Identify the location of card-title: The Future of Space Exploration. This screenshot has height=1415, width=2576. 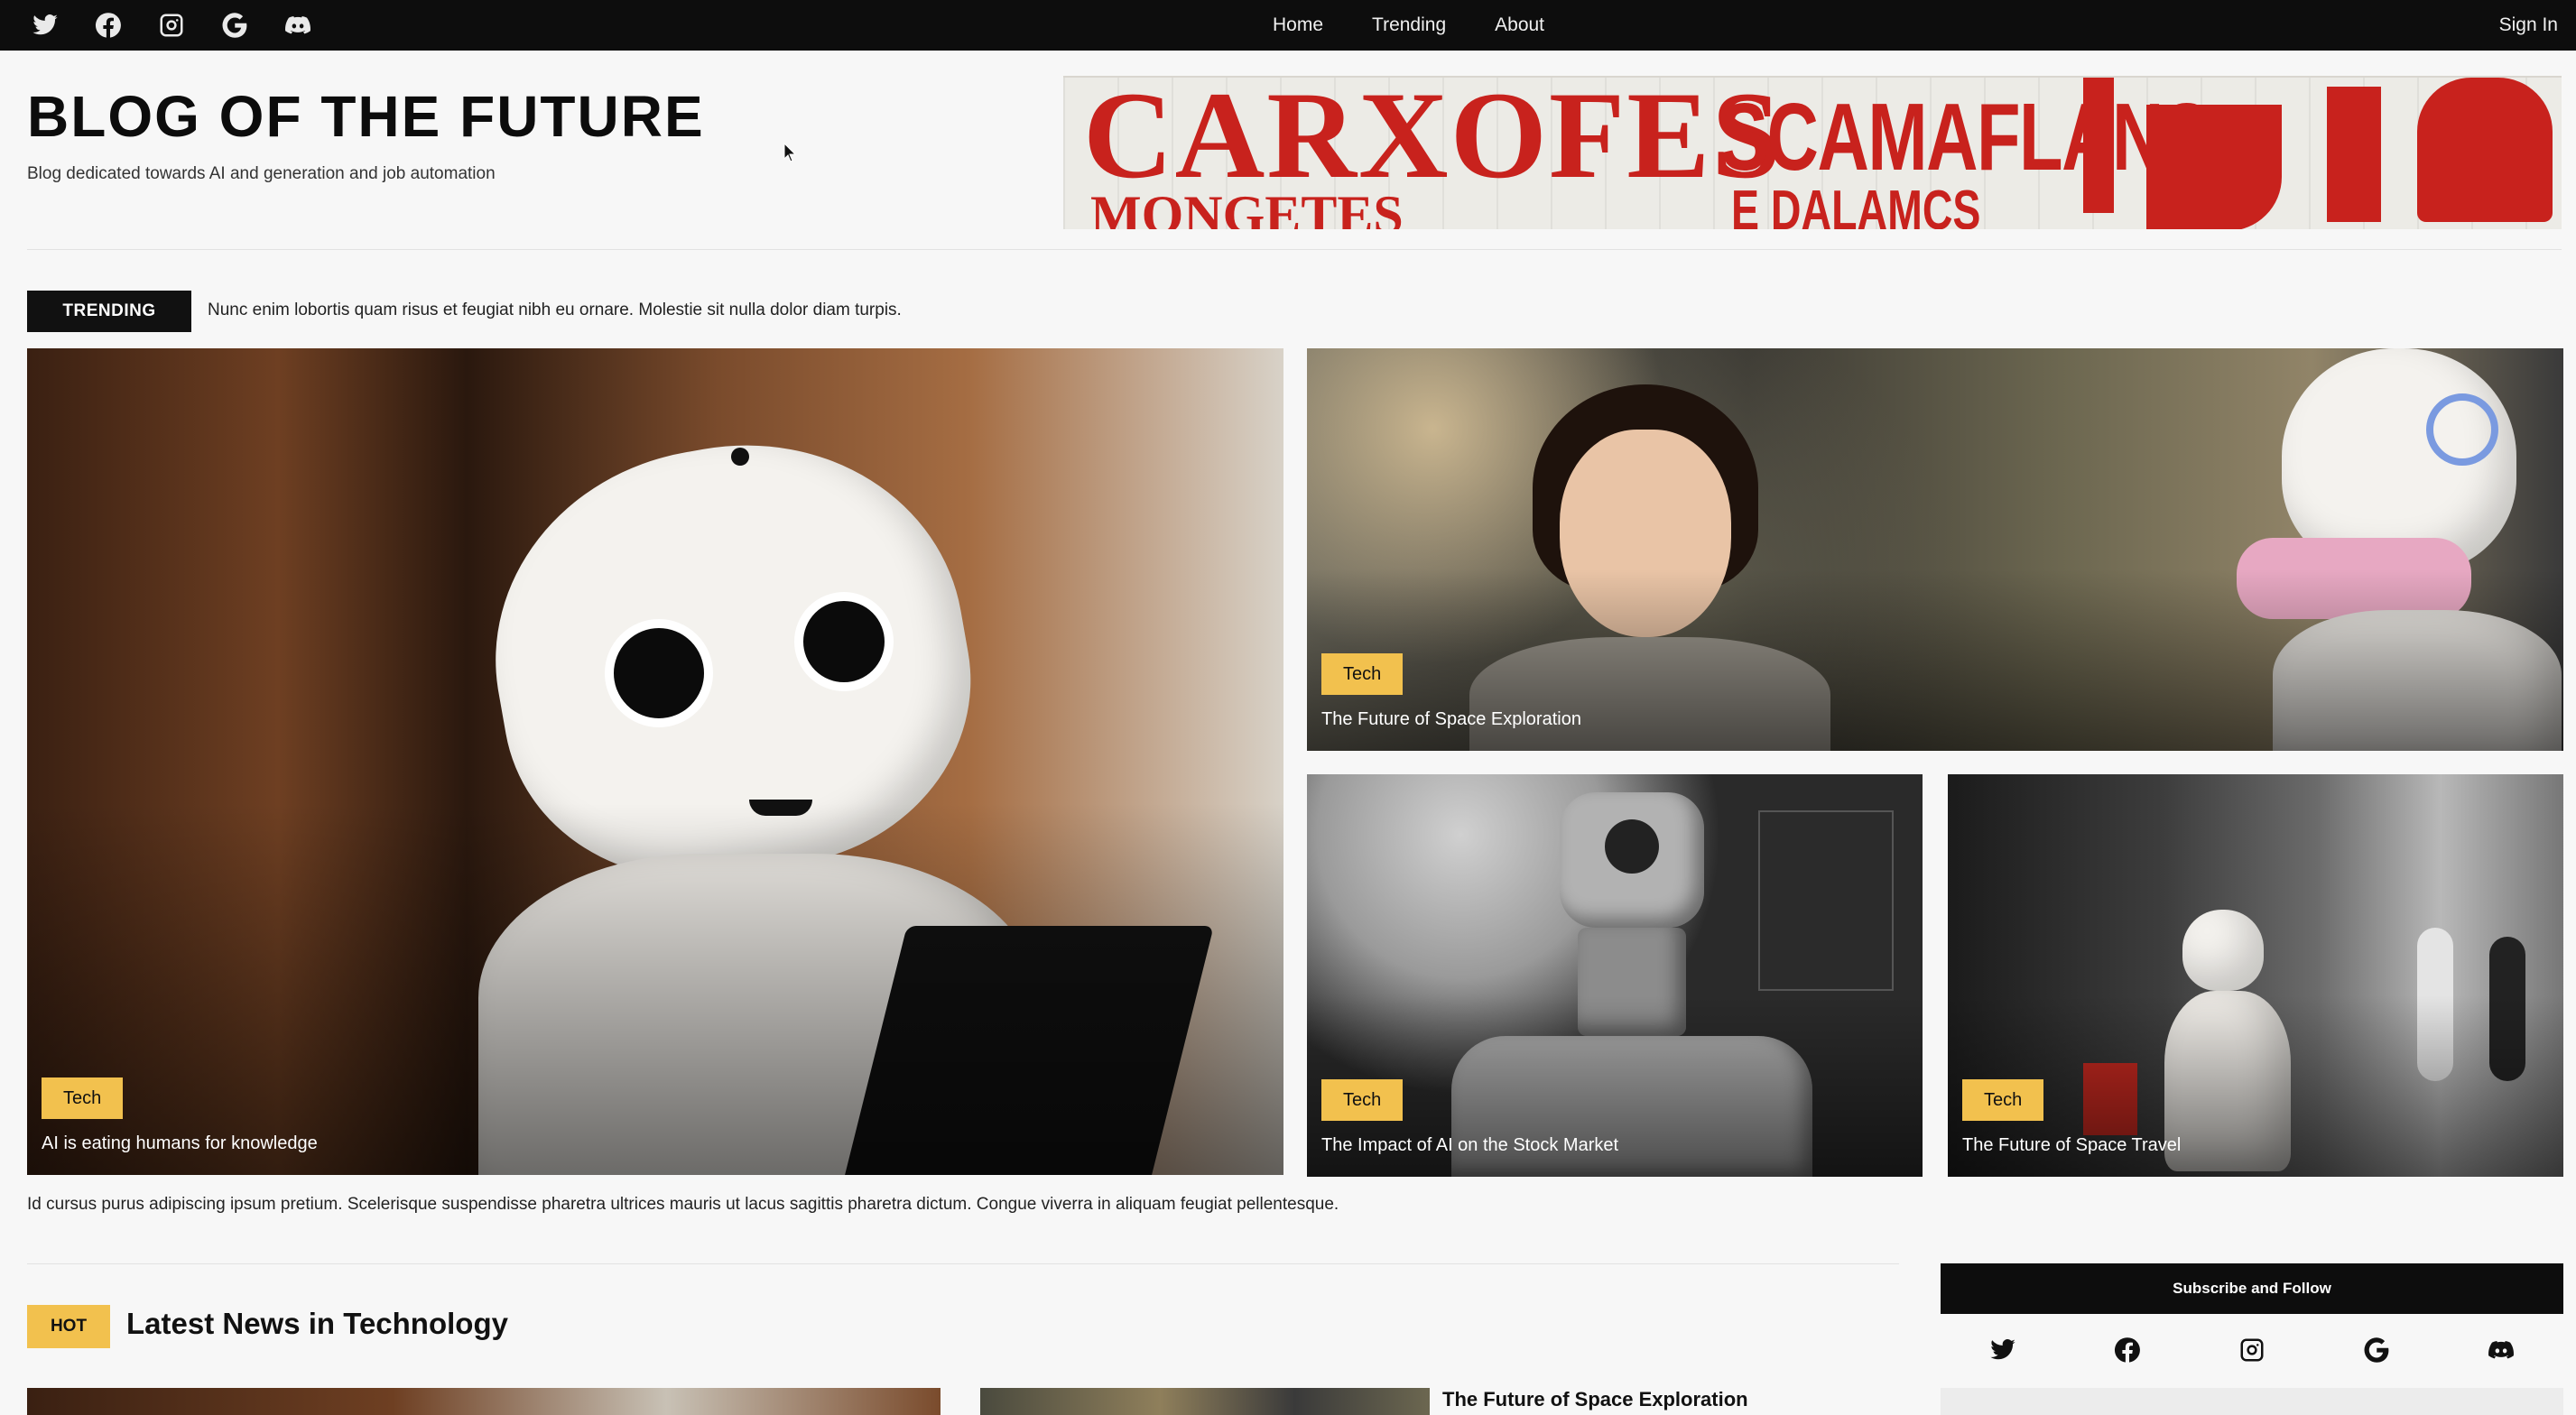
(1451, 719).